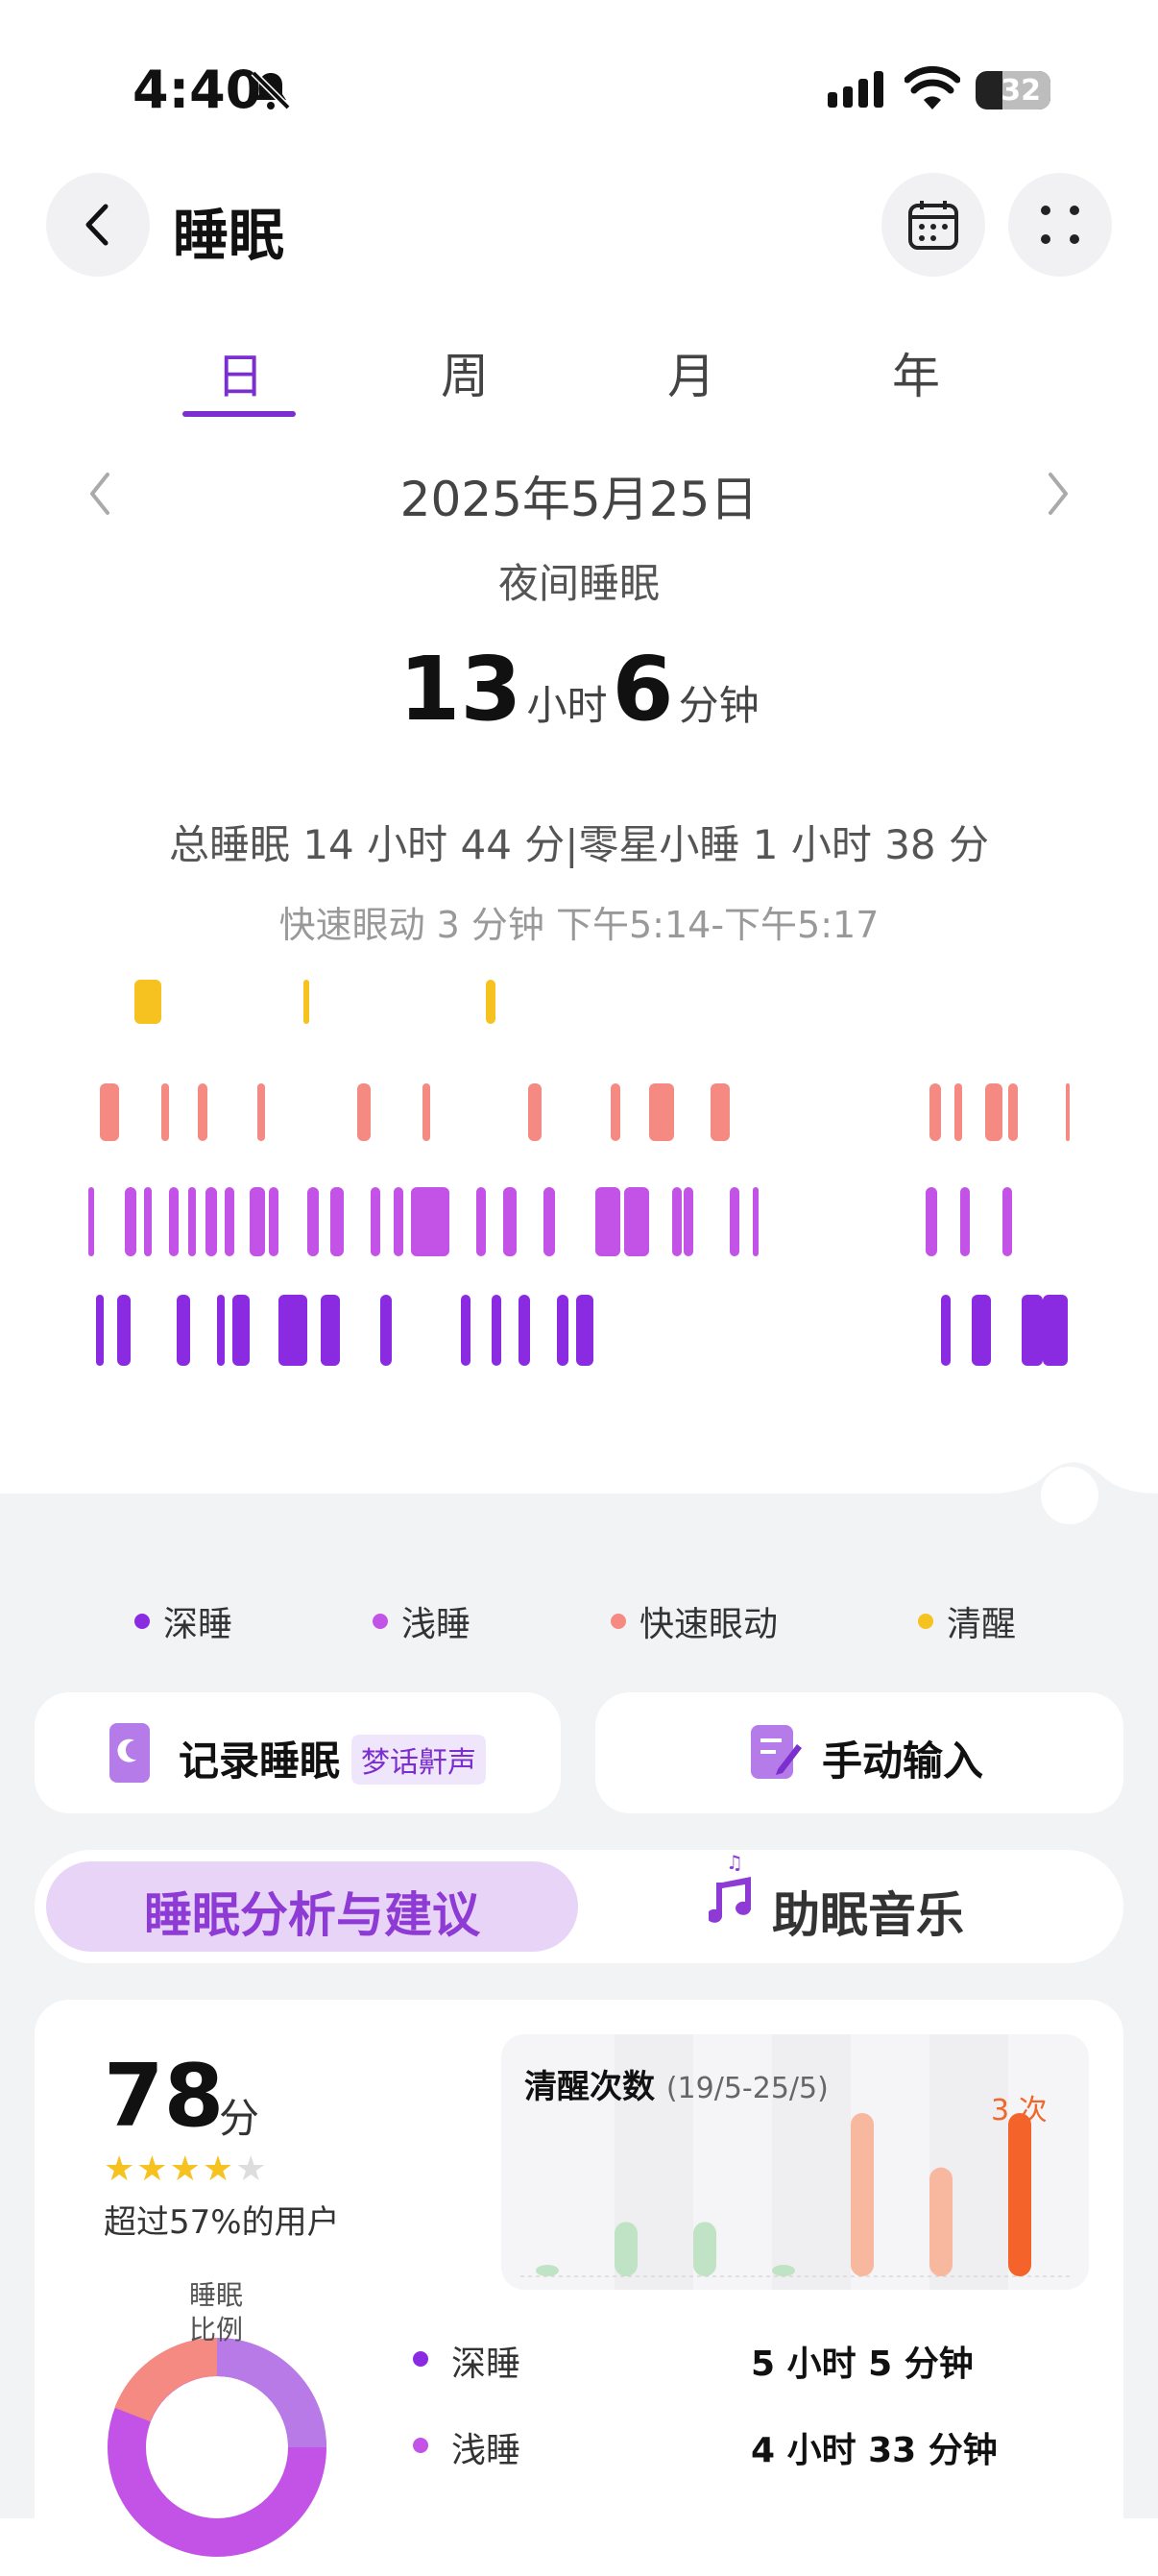 This screenshot has height=2576, width=1158. What do you see at coordinates (578, 844) in the screenshot?
I see `sleep-summary: 总睡眠 14 小时 44 分|零星小睡 1 小时 38 分` at bounding box center [578, 844].